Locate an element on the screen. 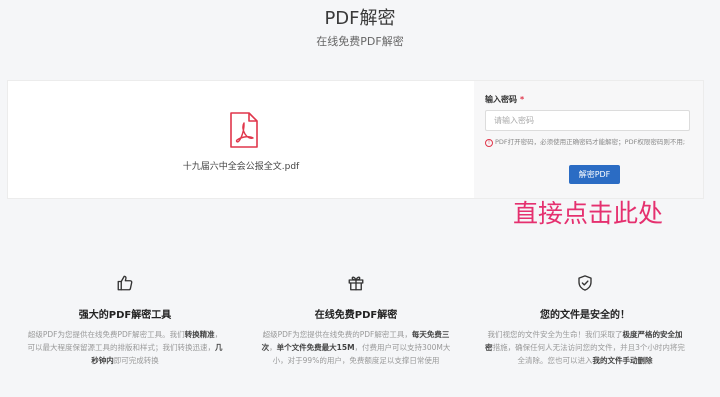 The width and height of the screenshot is (720, 397). click-here-annotation: 直接点击此处 is located at coordinates (588, 213).